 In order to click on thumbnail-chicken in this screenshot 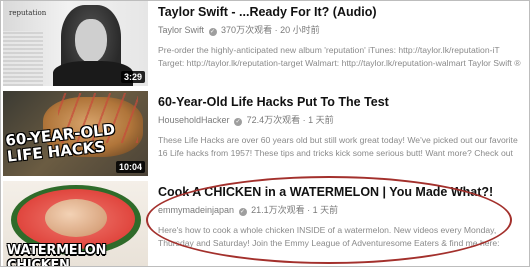, I will do `click(76, 218)`.